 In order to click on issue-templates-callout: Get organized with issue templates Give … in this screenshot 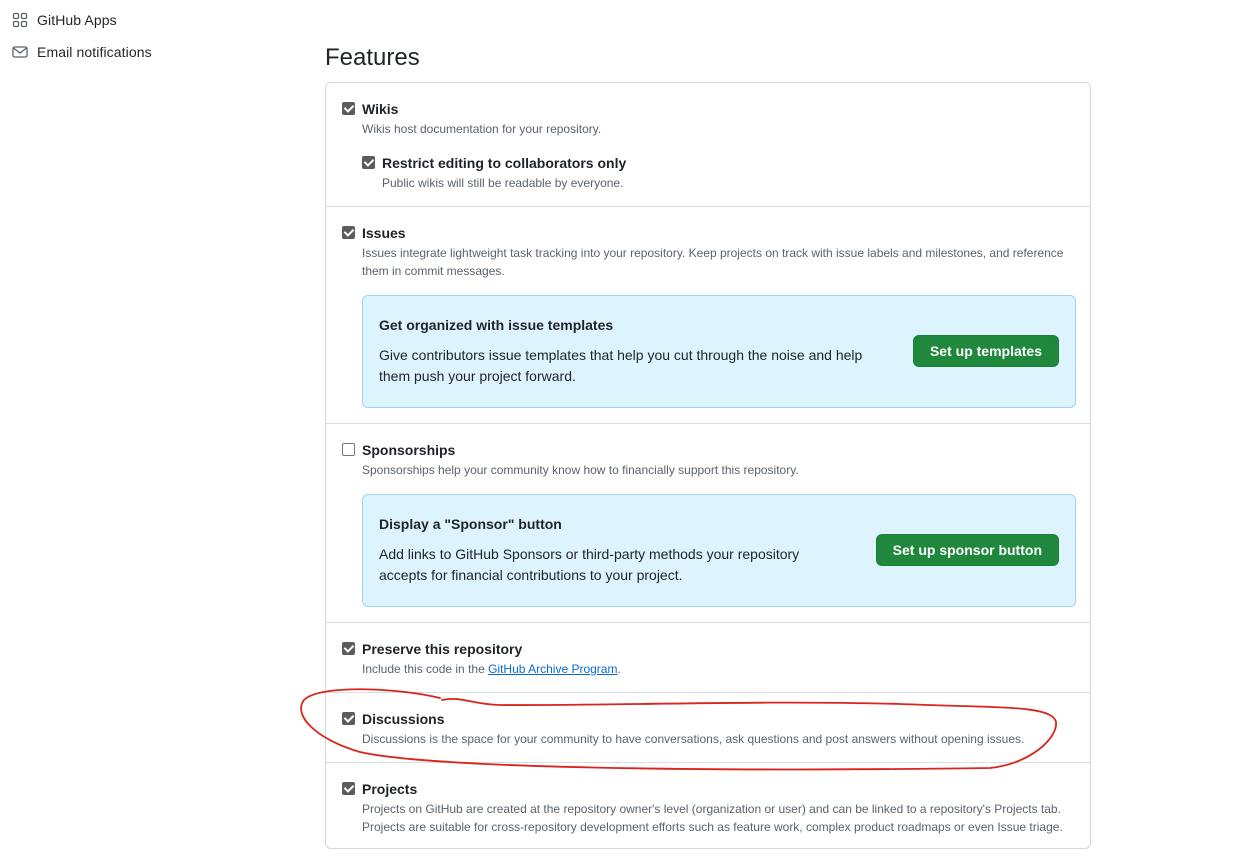, I will do `click(719, 351)`.